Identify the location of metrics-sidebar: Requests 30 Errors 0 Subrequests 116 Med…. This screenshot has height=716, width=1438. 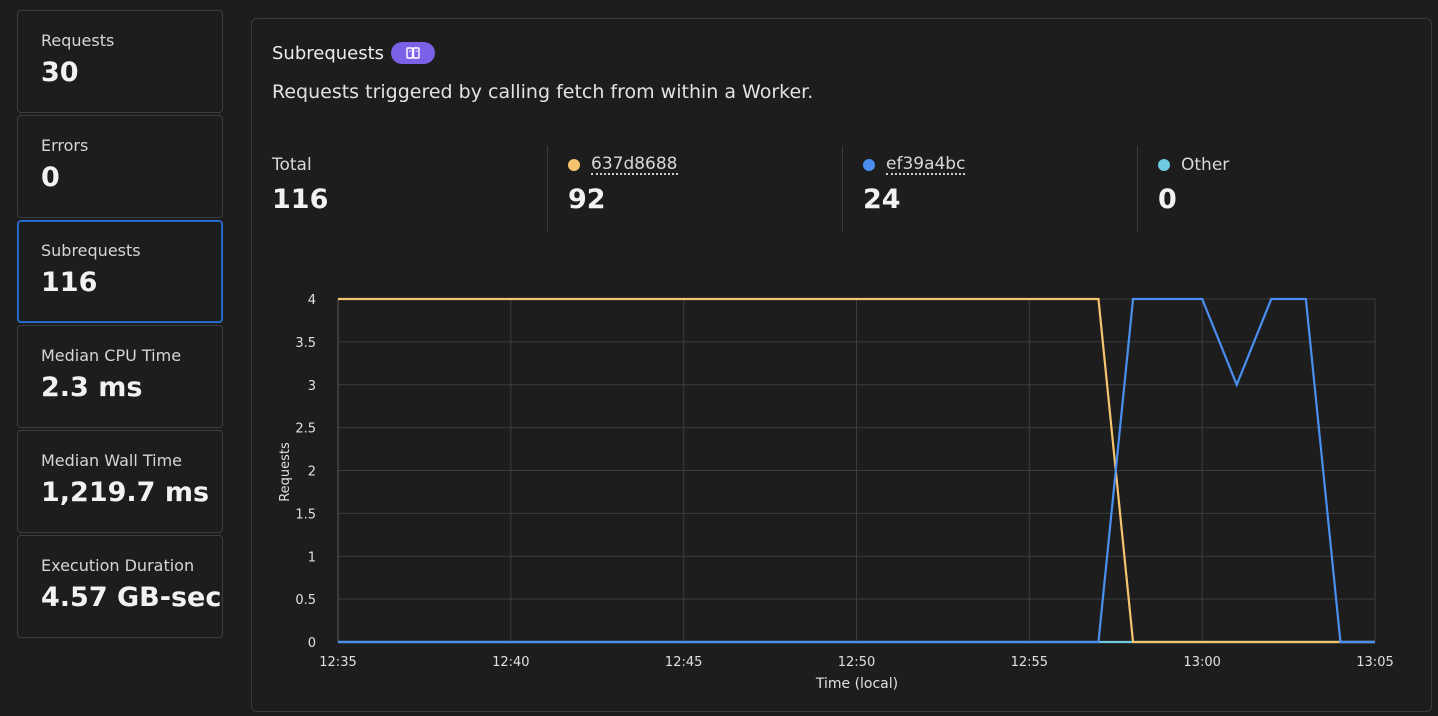
(120, 325).